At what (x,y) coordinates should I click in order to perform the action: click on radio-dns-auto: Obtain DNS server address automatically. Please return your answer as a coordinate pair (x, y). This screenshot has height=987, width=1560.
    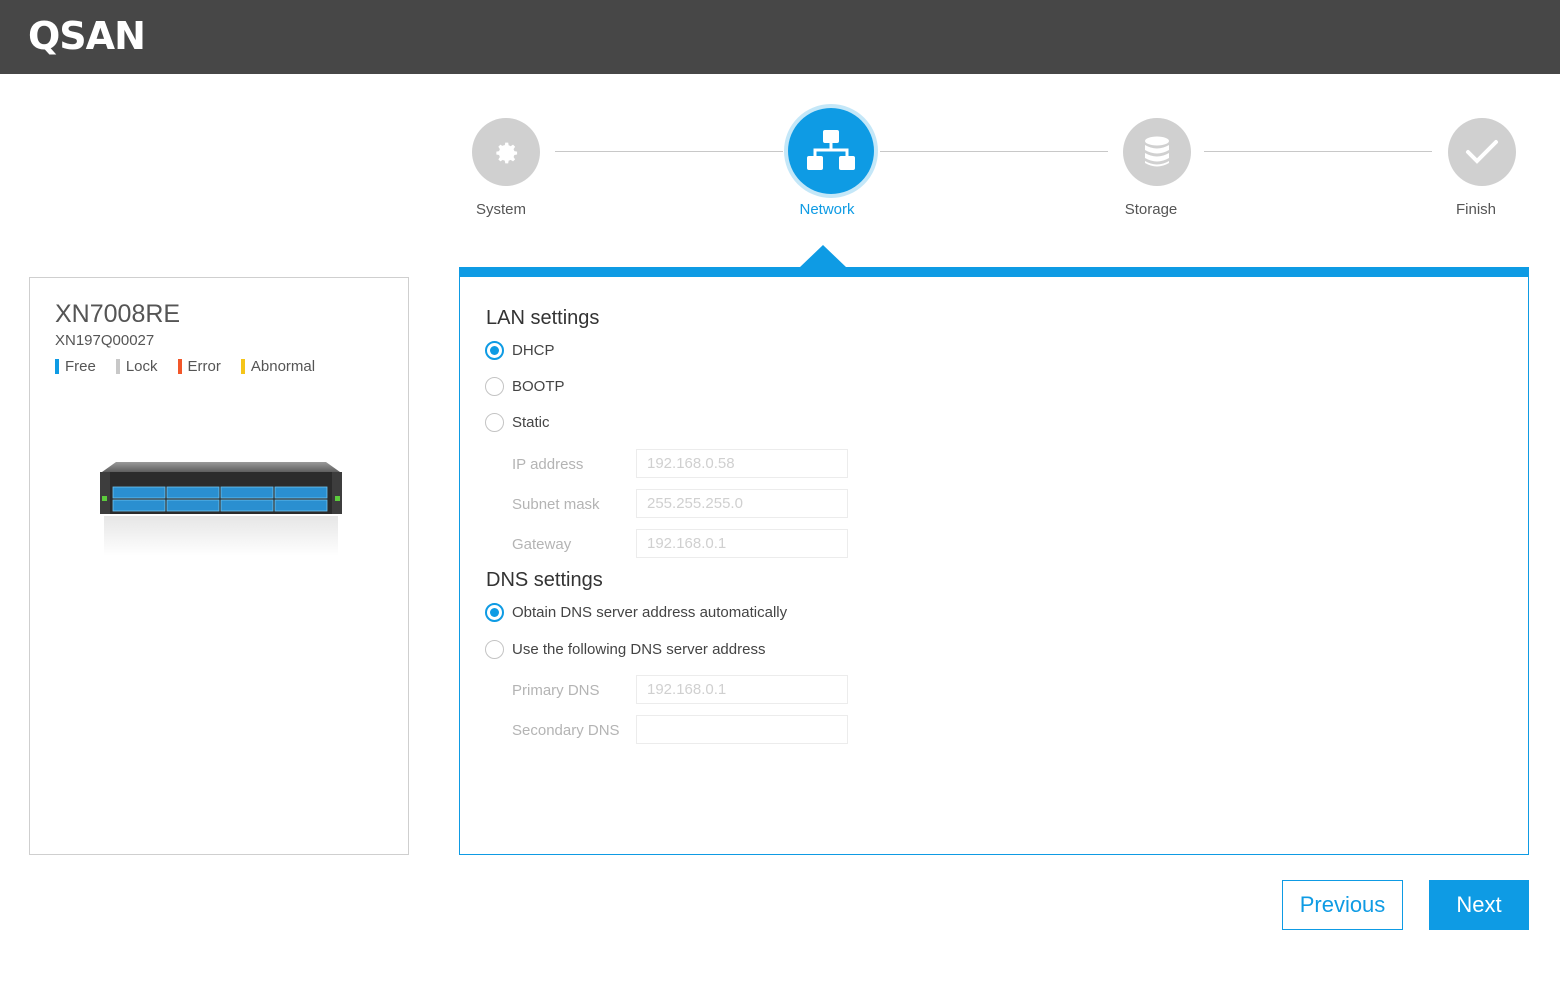
    Looking at the image, I should click on (636, 612).